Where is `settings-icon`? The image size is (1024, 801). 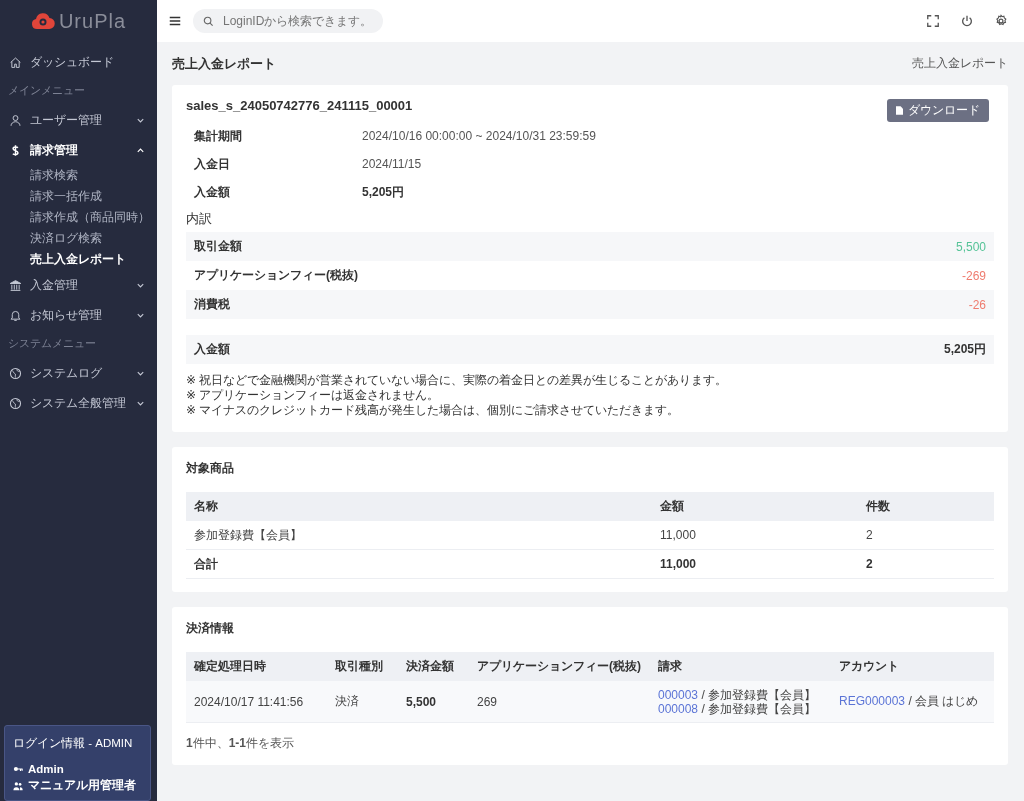 settings-icon is located at coordinates (1001, 21).